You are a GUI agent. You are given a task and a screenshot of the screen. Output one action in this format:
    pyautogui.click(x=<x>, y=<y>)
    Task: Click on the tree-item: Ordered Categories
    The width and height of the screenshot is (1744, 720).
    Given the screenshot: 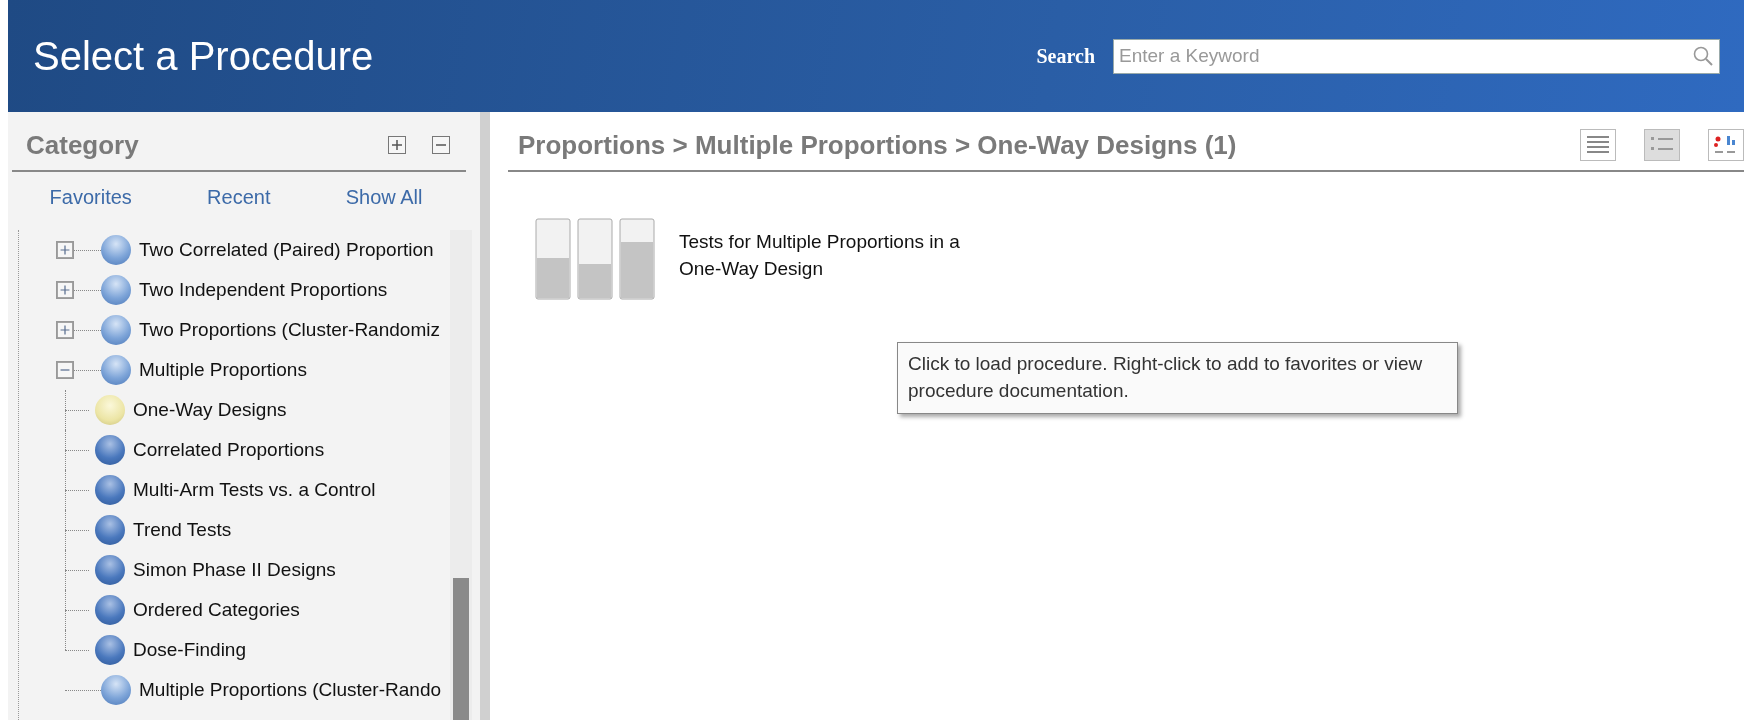 What is the action you would take?
    pyautogui.click(x=216, y=610)
    